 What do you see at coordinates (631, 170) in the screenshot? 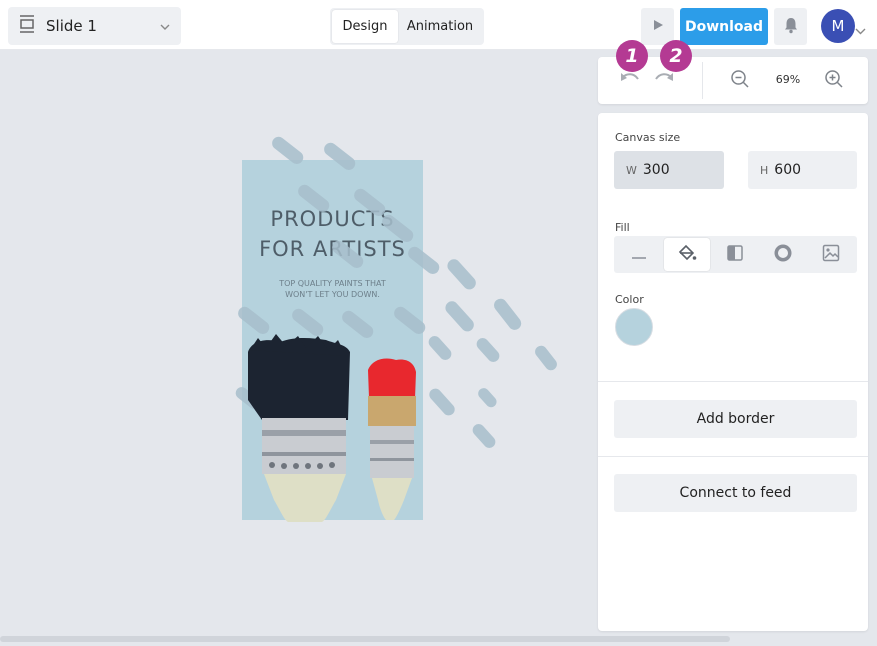
I see `width-prefix: W` at bounding box center [631, 170].